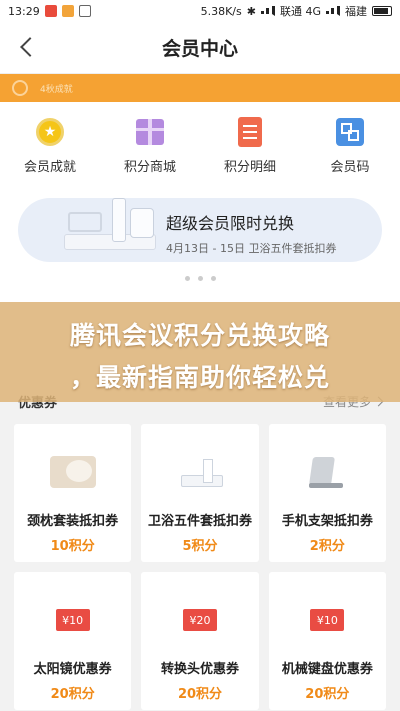 Image resolution: width=400 pixels, height=711 pixels. Describe the element at coordinates (327, 521) in the screenshot. I see `product-name: 手机支架抵扣券` at that location.